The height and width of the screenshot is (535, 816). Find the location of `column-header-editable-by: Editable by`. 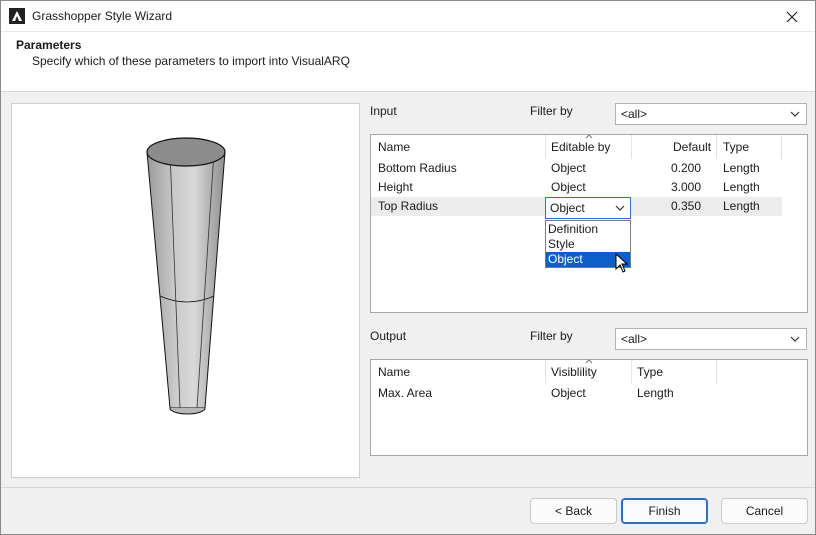

column-header-editable-by: Editable by is located at coordinates (580, 147).